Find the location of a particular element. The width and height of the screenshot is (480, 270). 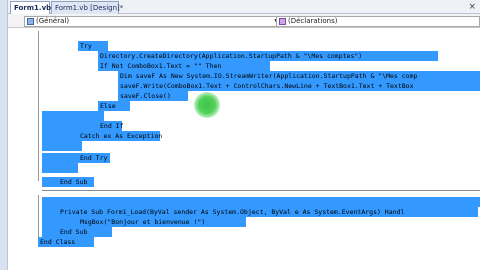

editor-gutter is located at coordinates (21, 149).